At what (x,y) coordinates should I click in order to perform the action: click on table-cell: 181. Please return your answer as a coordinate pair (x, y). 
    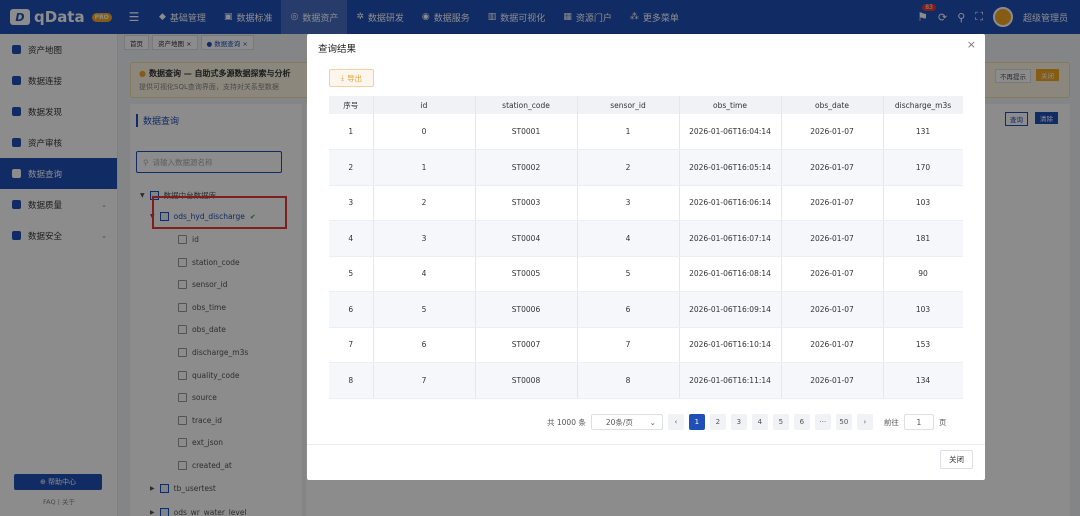
    Looking at the image, I should click on (923, 238).